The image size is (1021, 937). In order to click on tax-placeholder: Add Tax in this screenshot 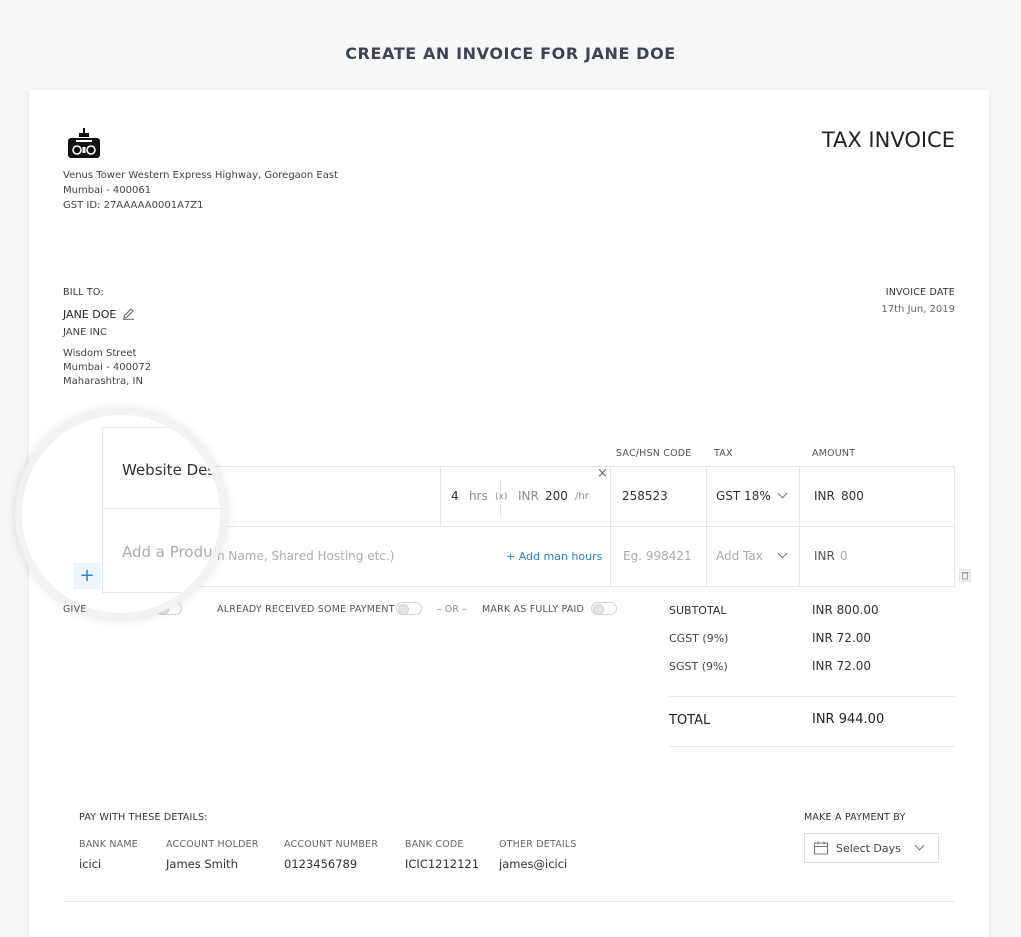, I will do `click(739, 556)`.